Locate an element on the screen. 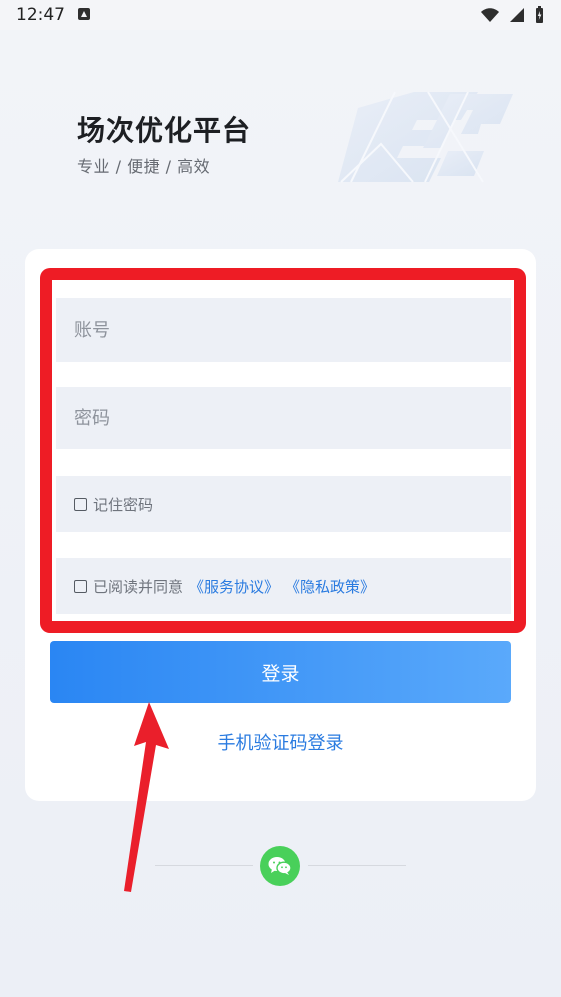 This screenshot has height=997, width=561. agreement-prefix: 已阅读并同意 is located at coordinates (138, 586).